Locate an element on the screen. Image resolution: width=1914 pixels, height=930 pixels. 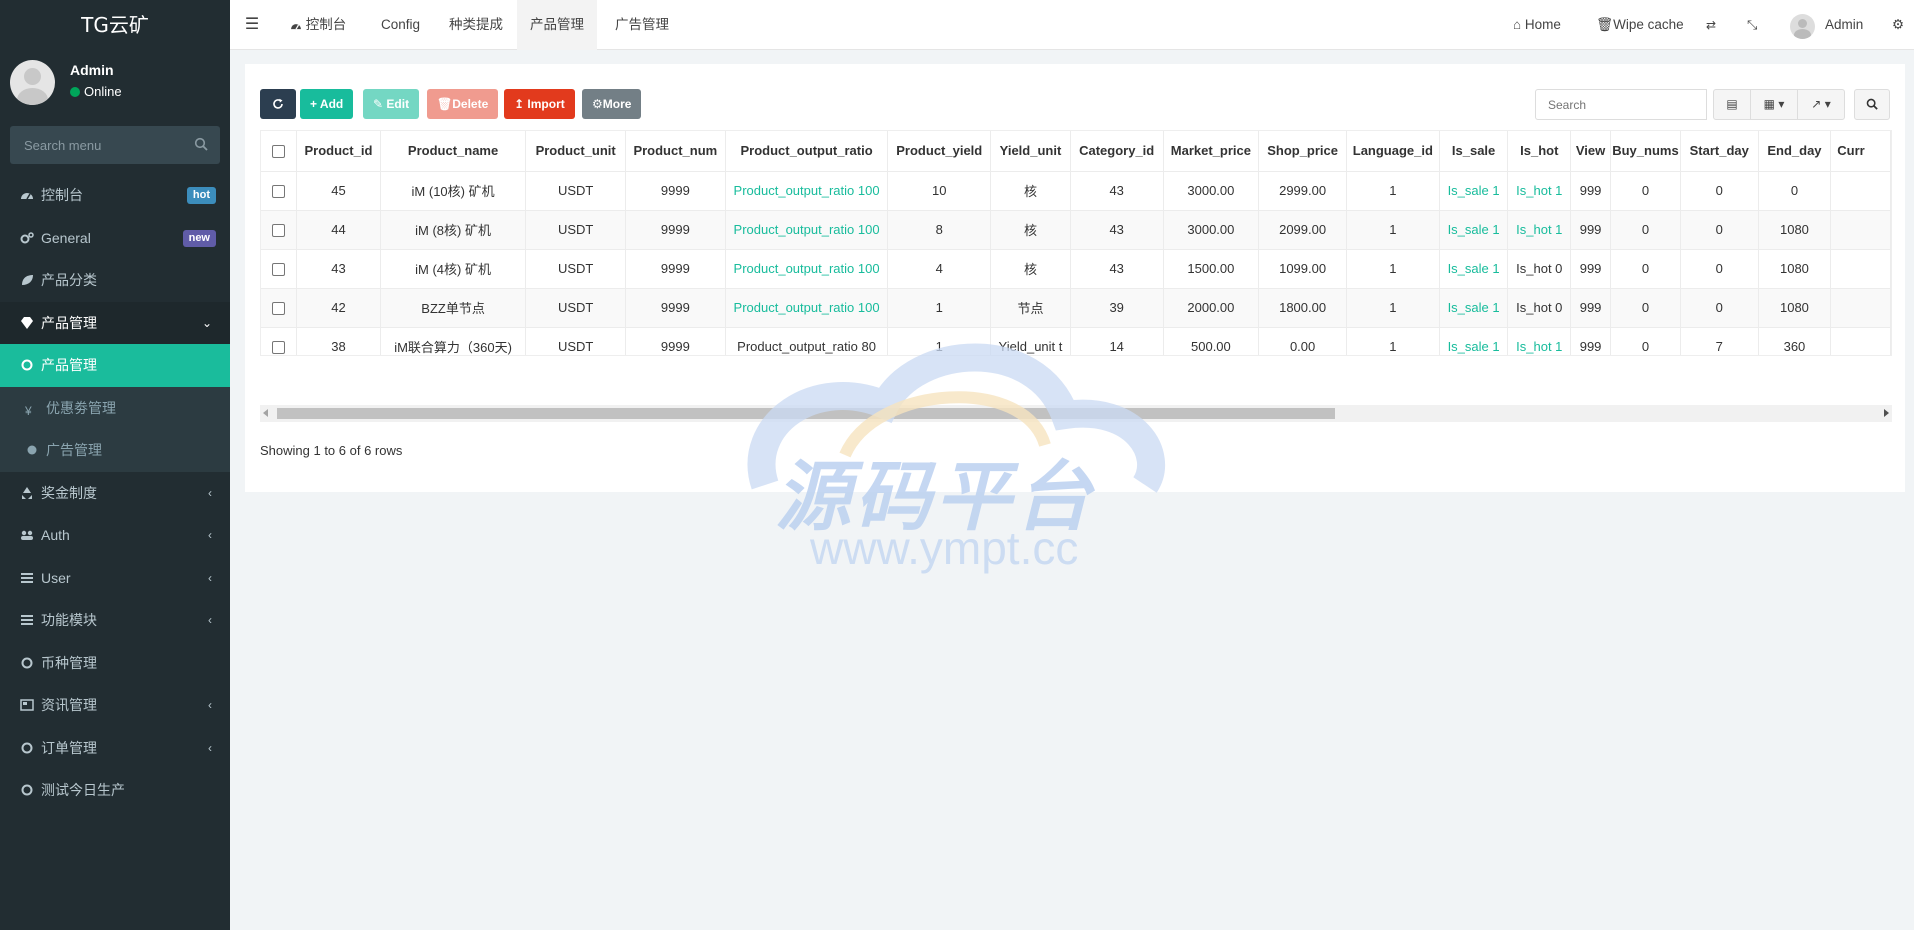
sidebar-item-general: General new is located at coordinates (115, 238).